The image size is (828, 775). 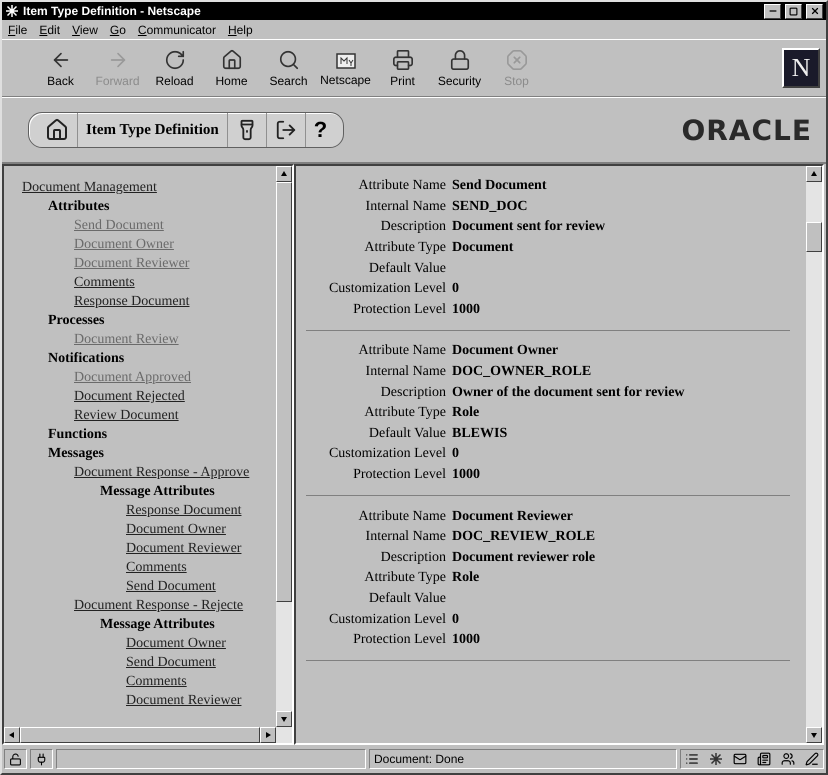 I want to click on toolbar-button: Security, so click(x=459, y=68).